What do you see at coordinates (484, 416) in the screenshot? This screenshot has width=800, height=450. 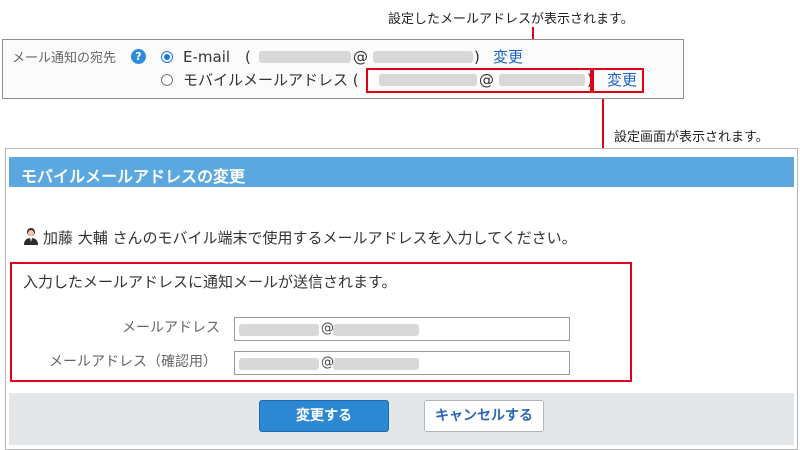 I see `cancel-button: キャンセルする` at bounding box center [484, 416].